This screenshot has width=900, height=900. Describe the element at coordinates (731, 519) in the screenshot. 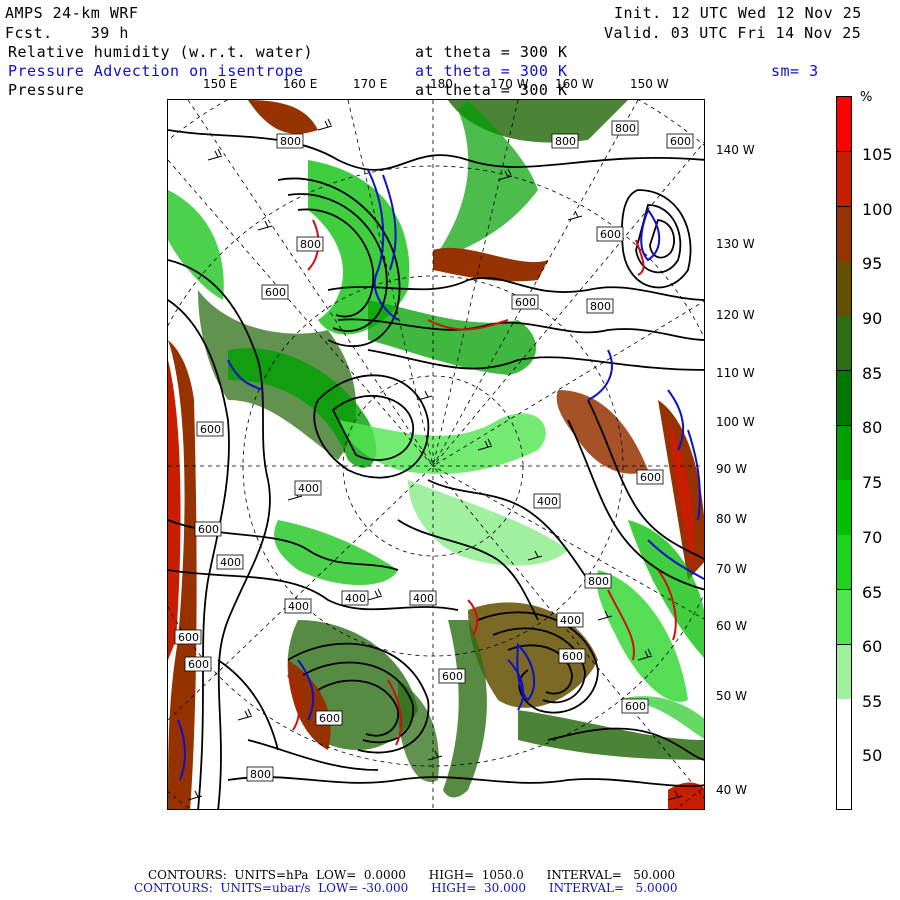

I see `lat-label: 80 W` at that location.